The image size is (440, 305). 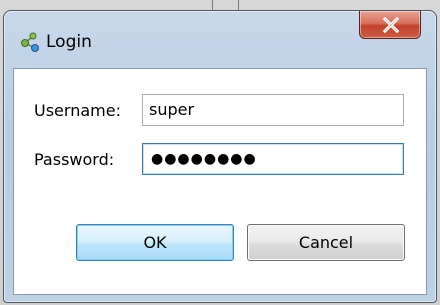 I want to click on close-button, so click(x=390, y=25).